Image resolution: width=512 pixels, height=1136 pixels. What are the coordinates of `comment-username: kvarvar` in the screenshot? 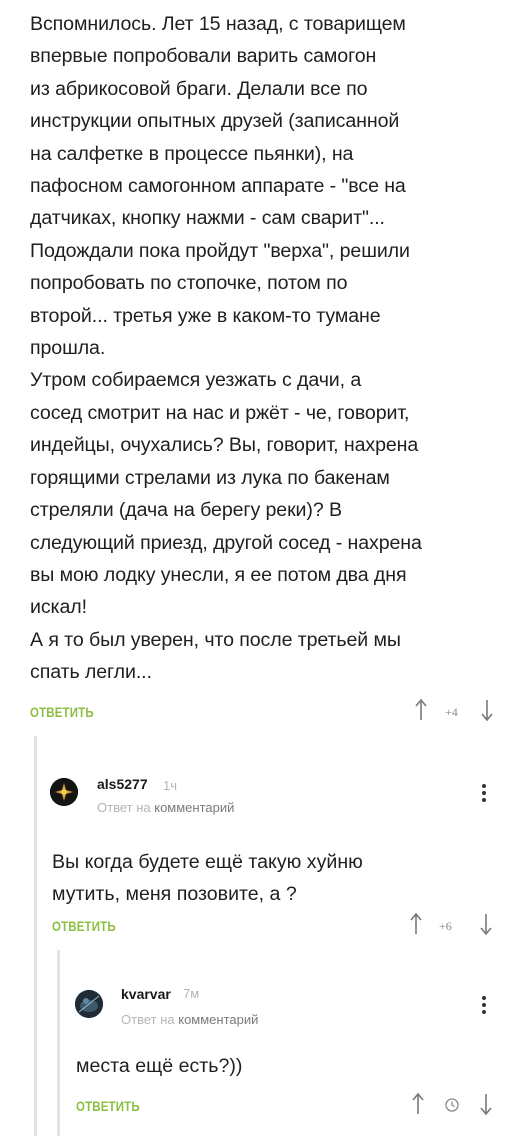 It's located at (146, 994).